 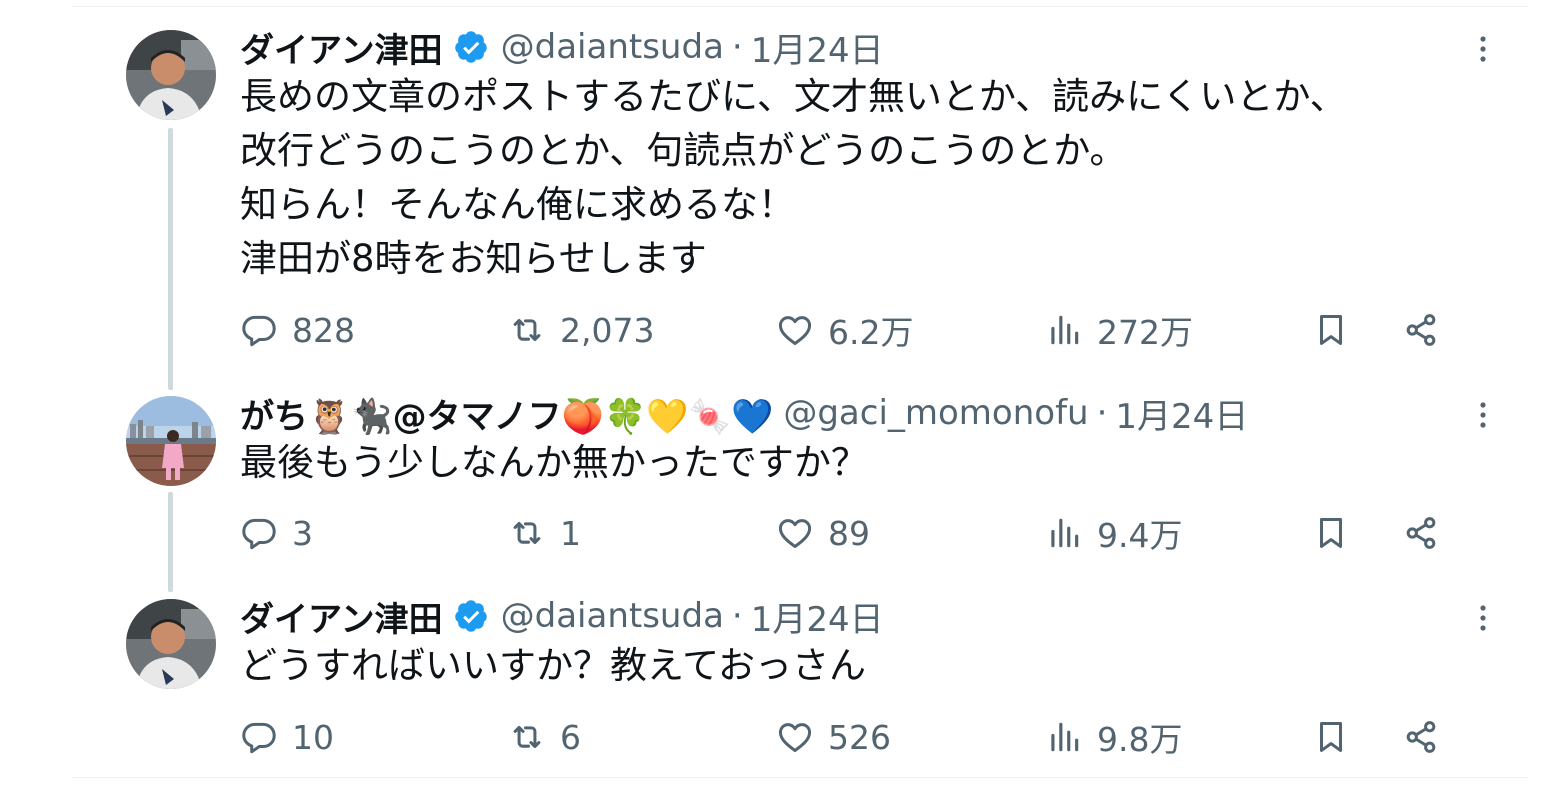 I want to click on like-button: 89, so click(x=823, y=533).